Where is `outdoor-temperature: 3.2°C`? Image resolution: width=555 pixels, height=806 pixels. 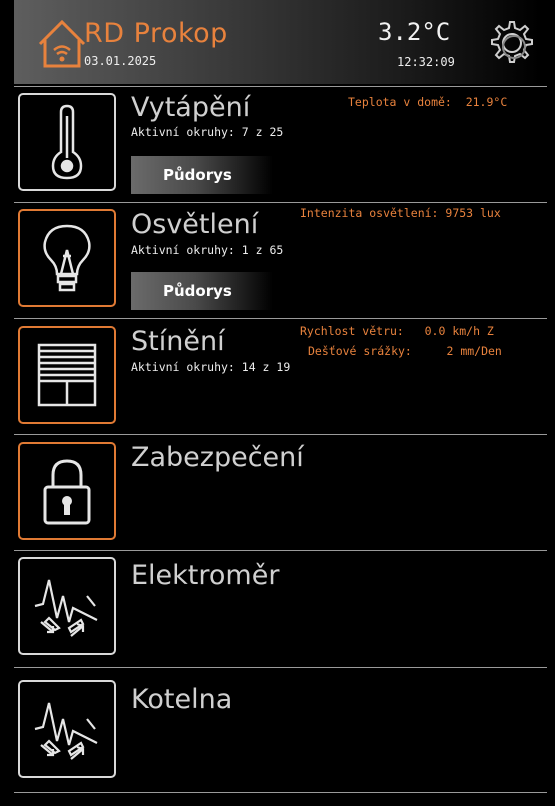 outdoor-temperature: 3.2°C is located at coordinates (414, 32).